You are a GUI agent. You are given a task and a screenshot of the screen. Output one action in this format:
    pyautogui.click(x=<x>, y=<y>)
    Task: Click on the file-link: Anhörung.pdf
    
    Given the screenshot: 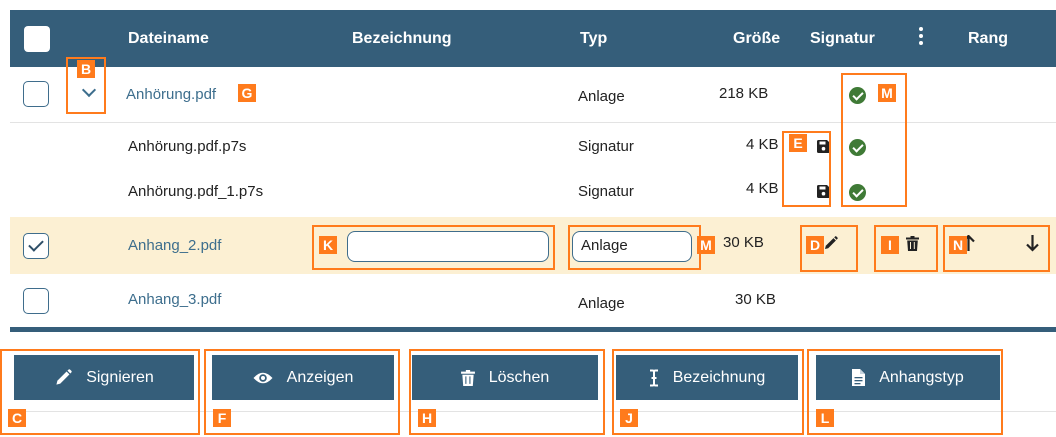 What is the action you would take?
    pyautogui.click(x=171, y=94)
    